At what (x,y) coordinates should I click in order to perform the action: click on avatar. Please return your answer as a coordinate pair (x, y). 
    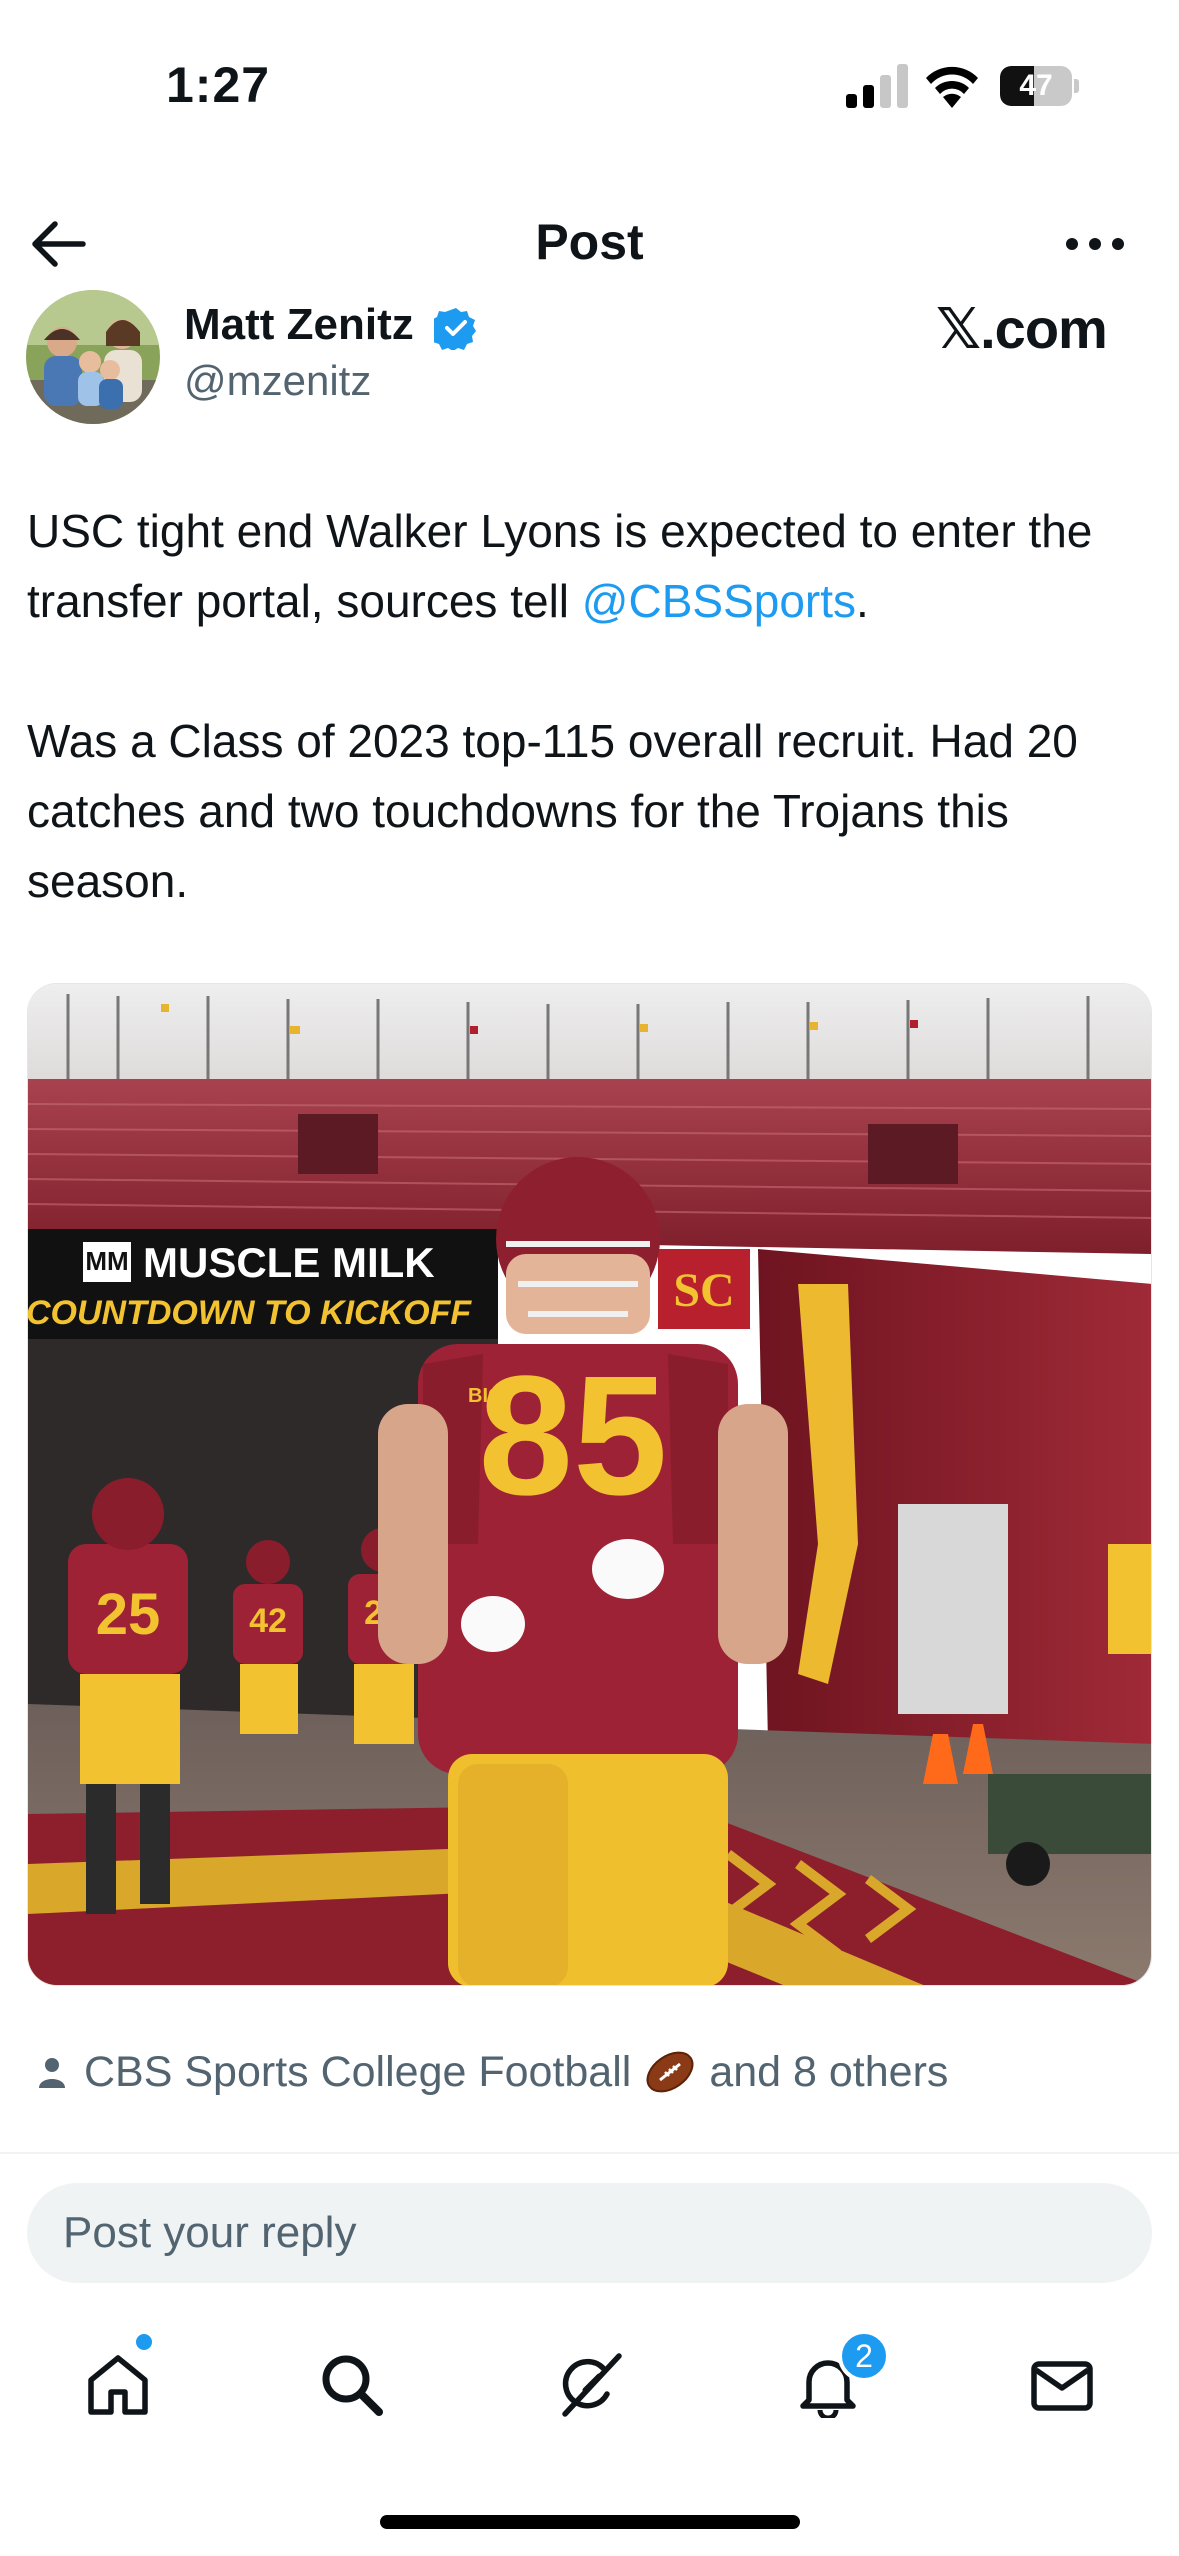
    Looking at the image, I should click on (93, 357).